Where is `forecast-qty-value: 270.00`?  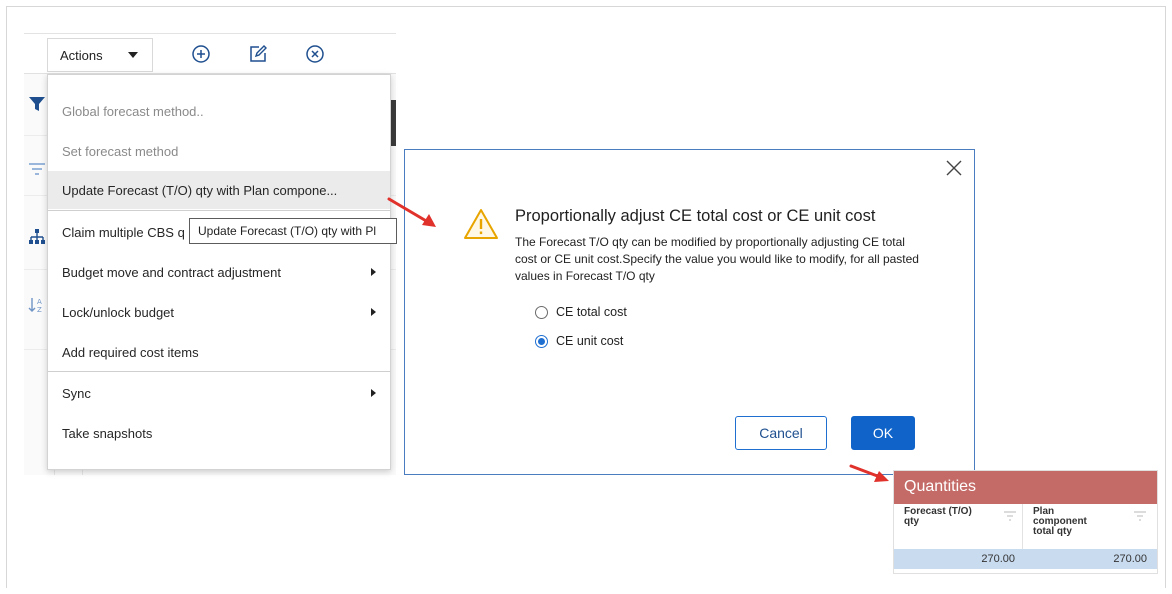 forecast-qty-value: 270.00 is located at coordinates (998, 559).